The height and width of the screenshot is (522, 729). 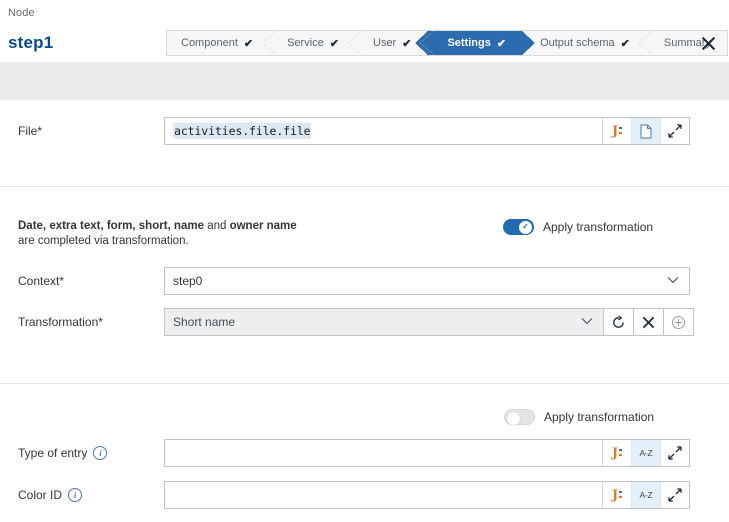 I want to click on file-label: File*, so click(x=30, y=131).